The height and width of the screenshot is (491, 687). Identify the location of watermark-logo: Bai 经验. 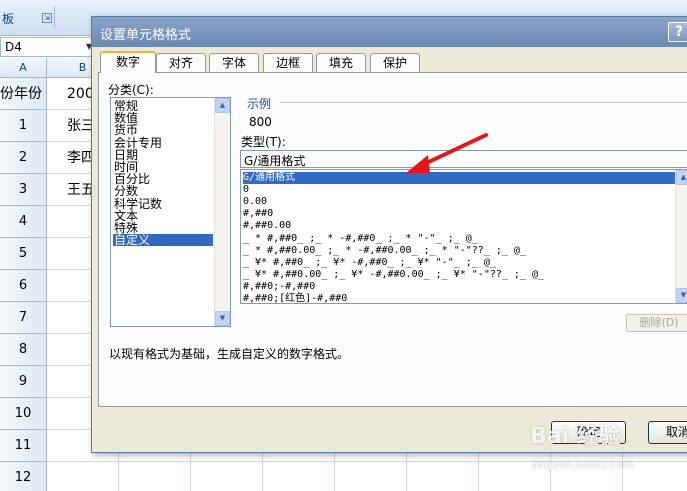
(575, 436).